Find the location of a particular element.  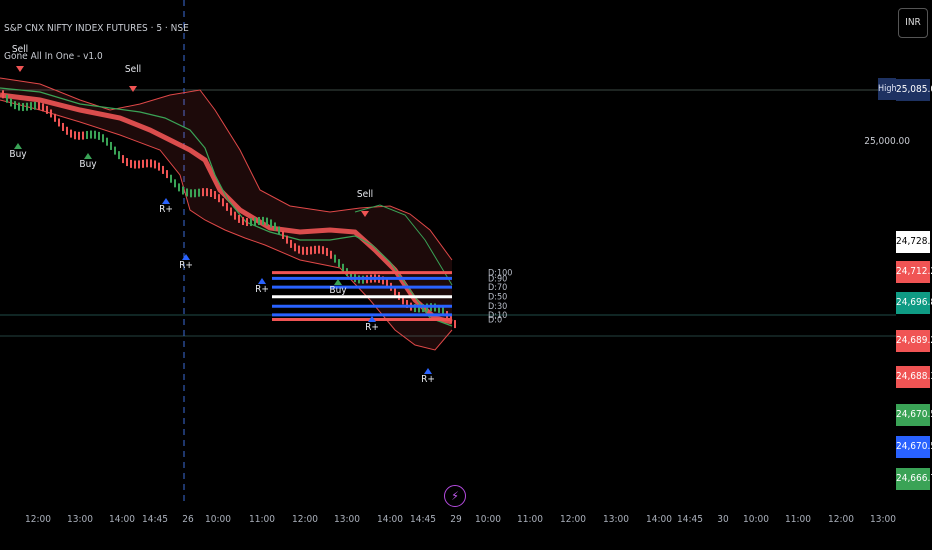

level-label: D:0 is located at coordinates (495, 321).